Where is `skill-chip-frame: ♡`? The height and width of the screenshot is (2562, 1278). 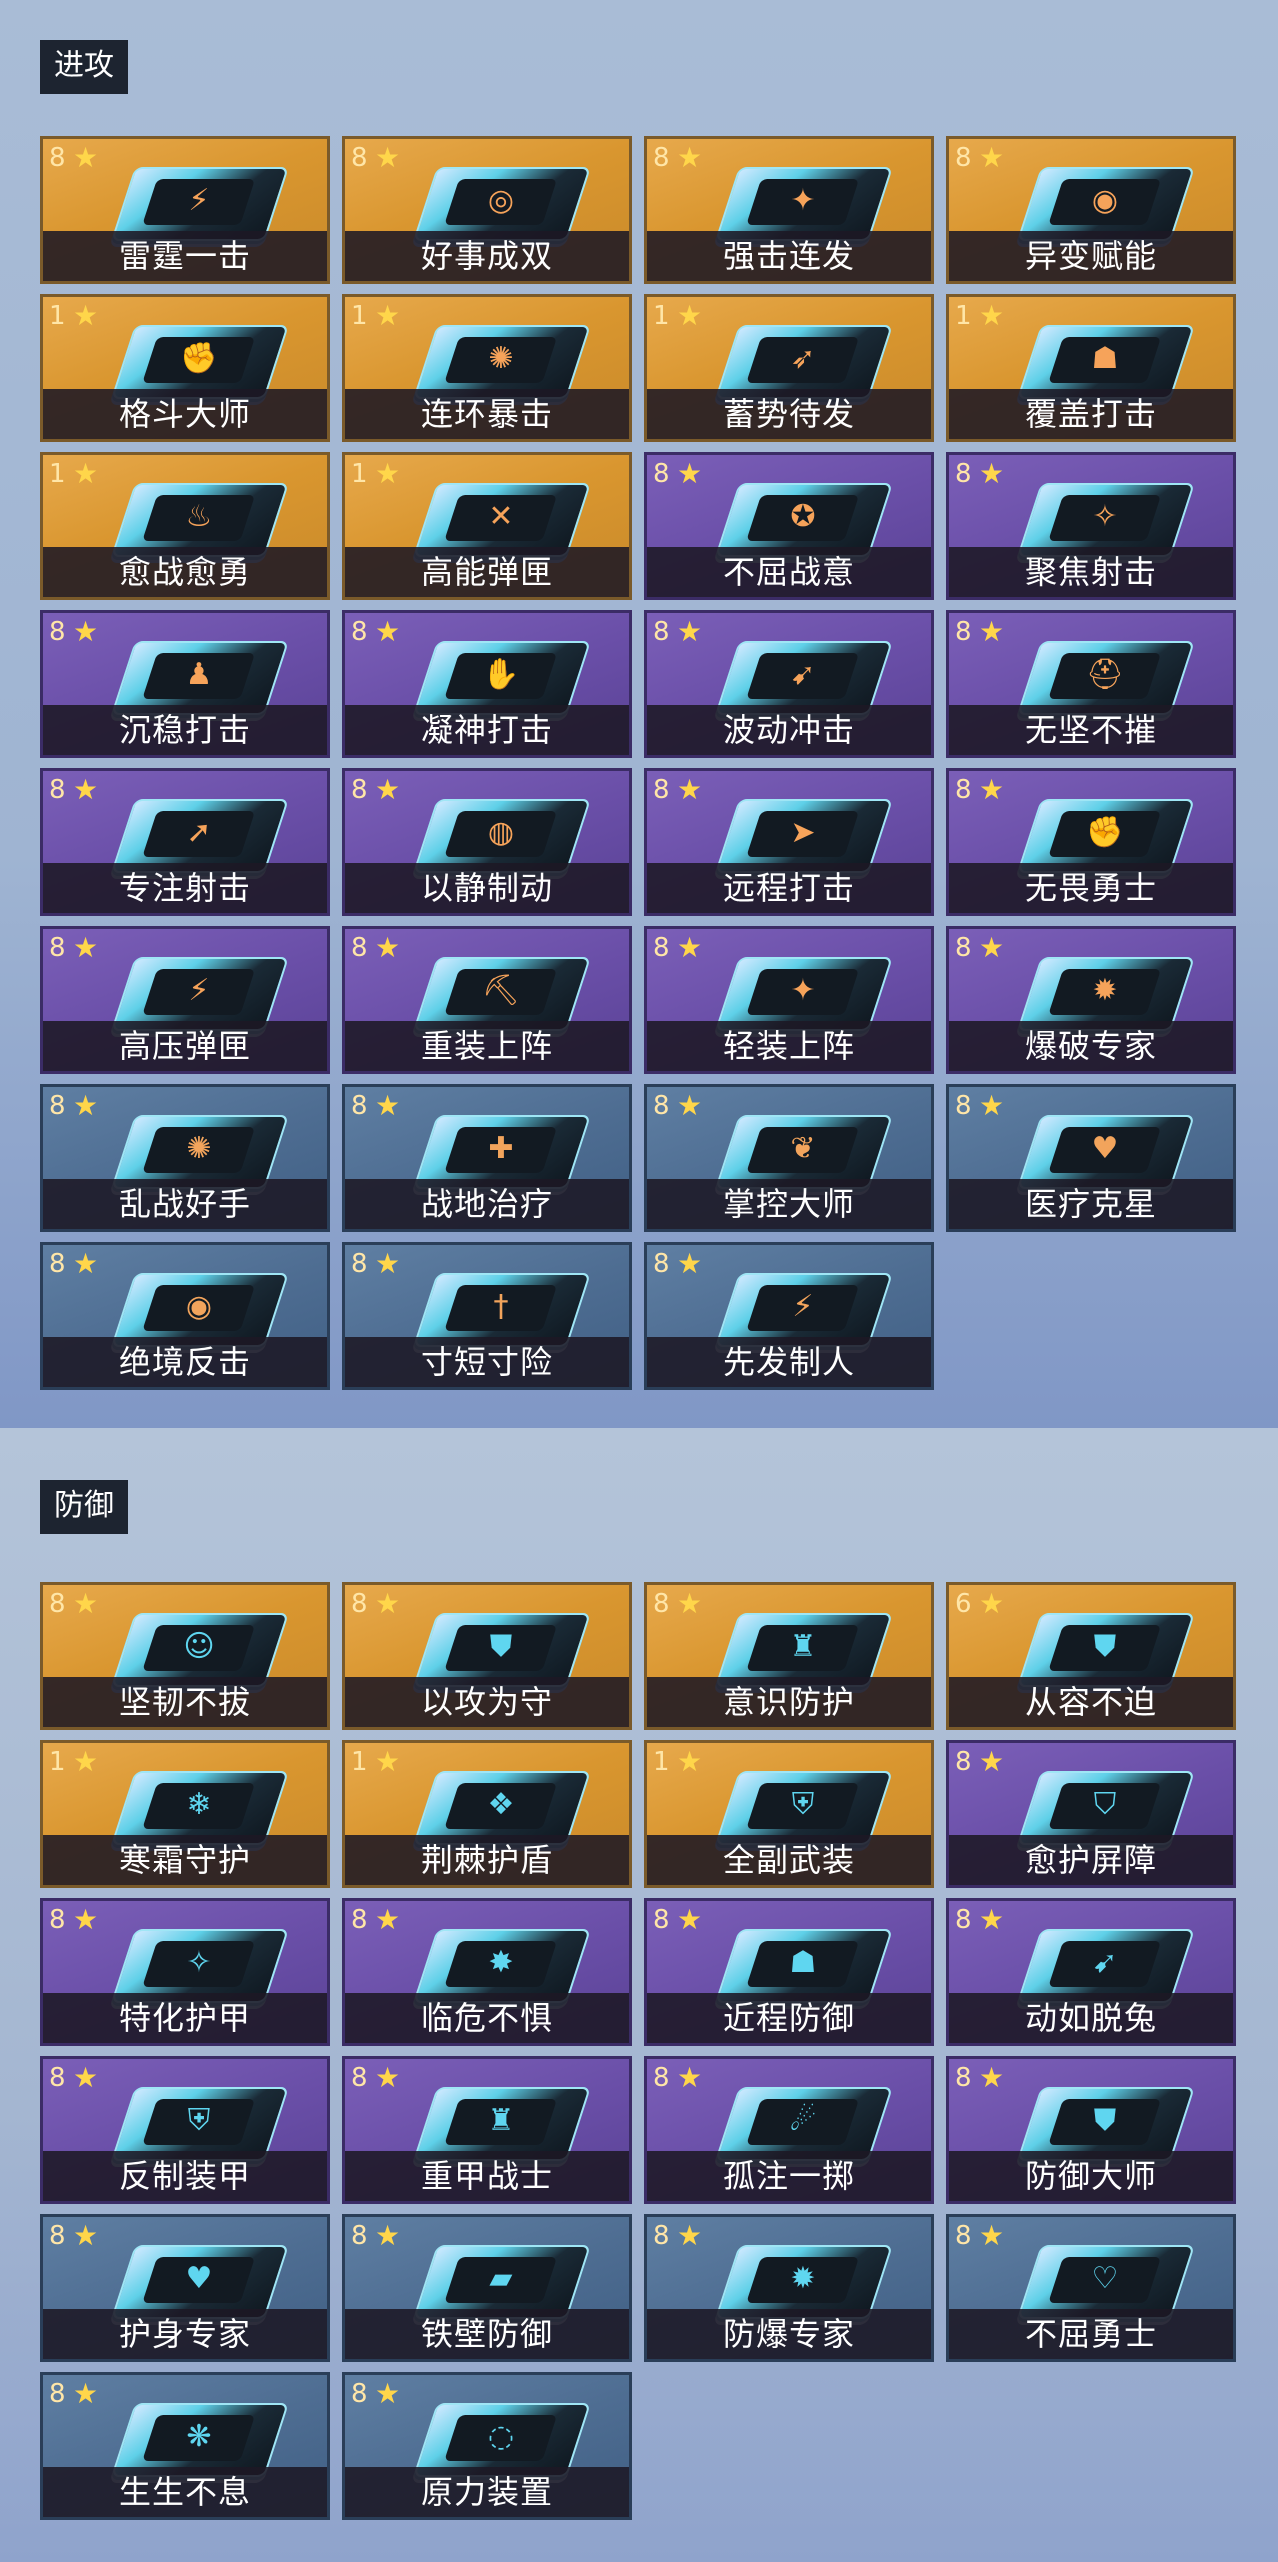 skill-chip-frame: ♡ is located at coordinates (1106, 2282).